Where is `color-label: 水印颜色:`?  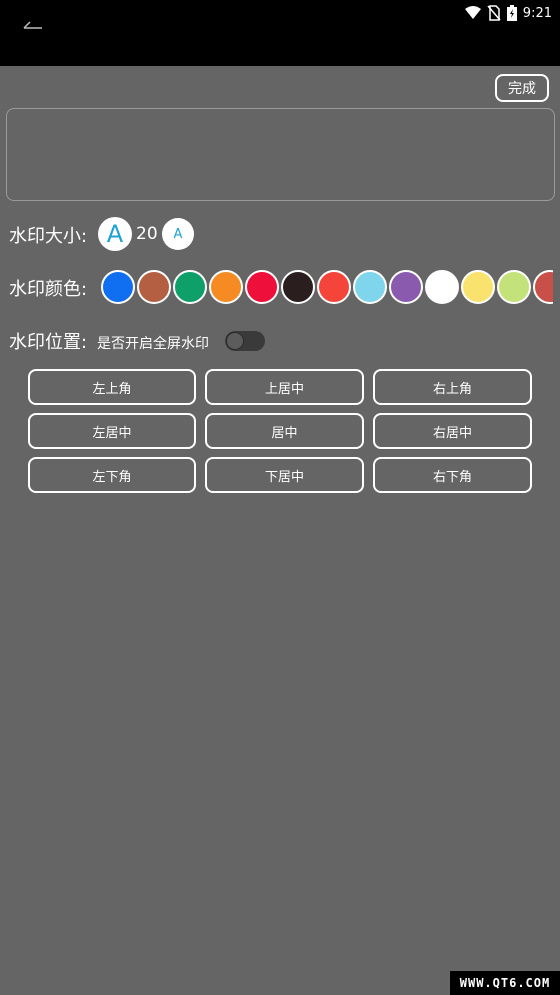
color-label: 水印颜色: is located at coordinates (48, 289).